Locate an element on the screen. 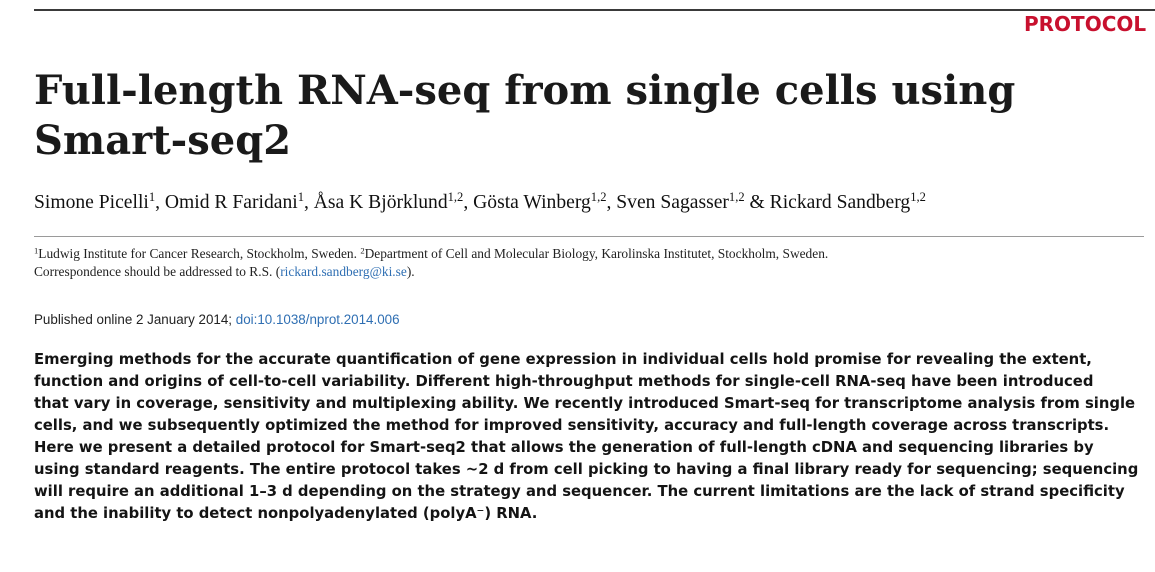 This screenshot has width=1155, height=572. title-line-2: Smart-seq2 is located at coordinates (163, 140).